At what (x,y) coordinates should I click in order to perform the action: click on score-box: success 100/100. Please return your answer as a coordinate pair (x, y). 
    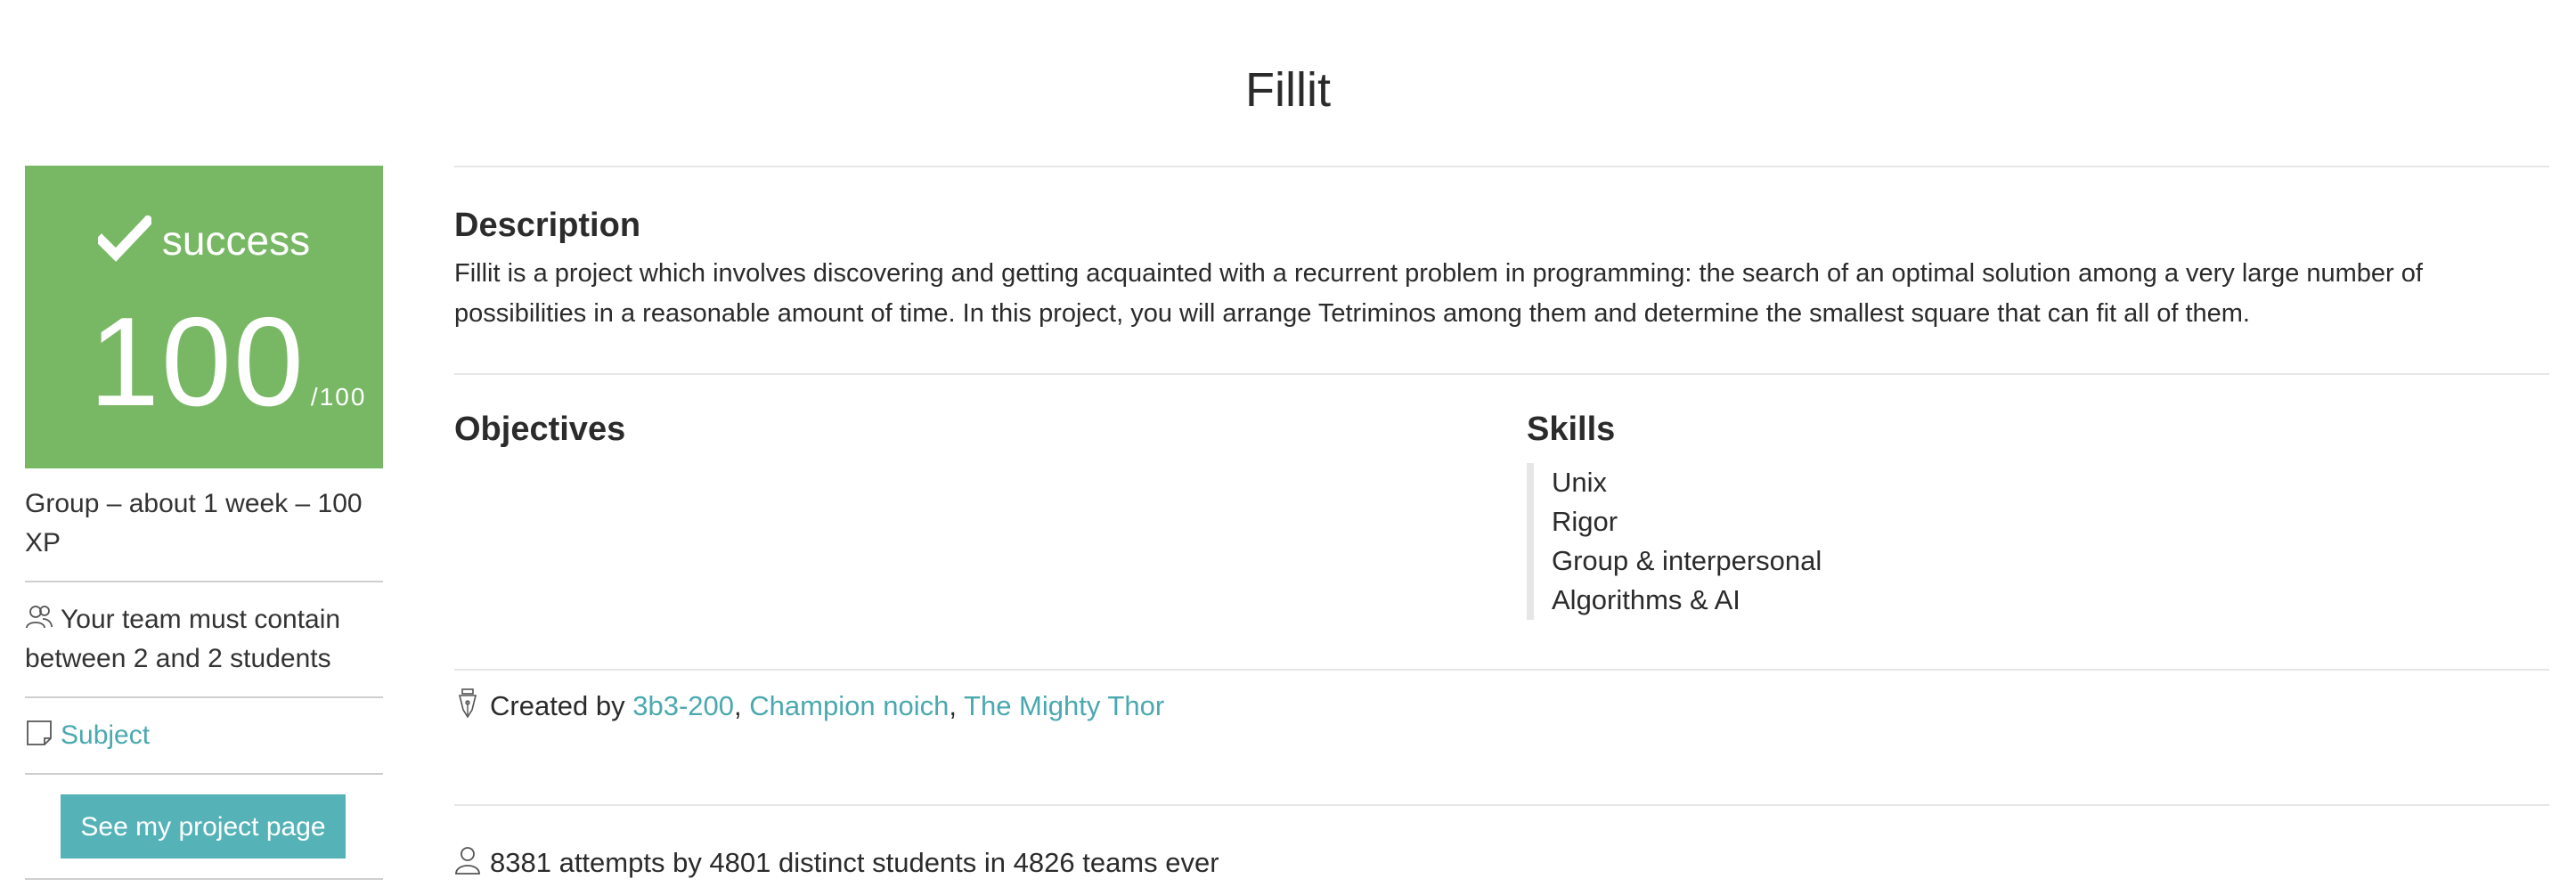
    Looking at the image, I should click on (204, 317).